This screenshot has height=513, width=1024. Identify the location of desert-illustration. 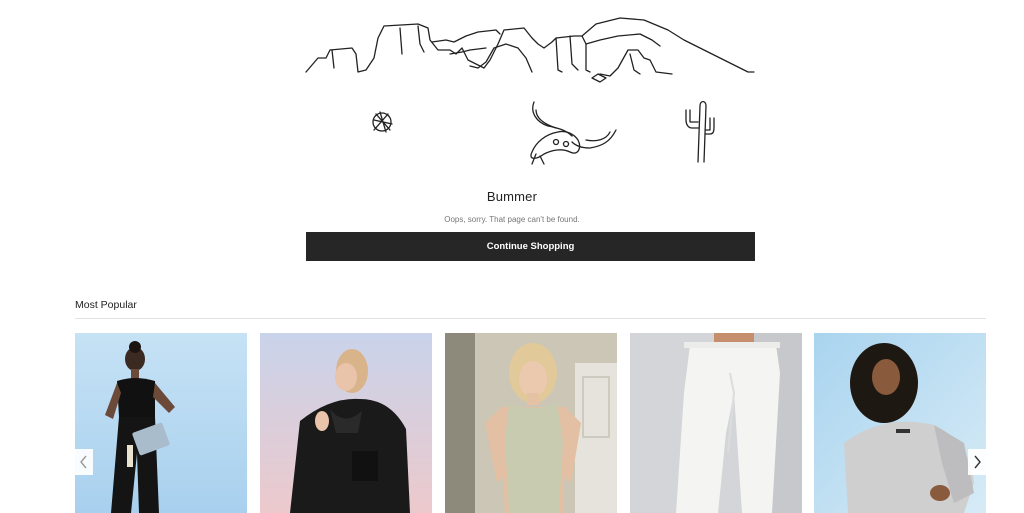
(530, 94).